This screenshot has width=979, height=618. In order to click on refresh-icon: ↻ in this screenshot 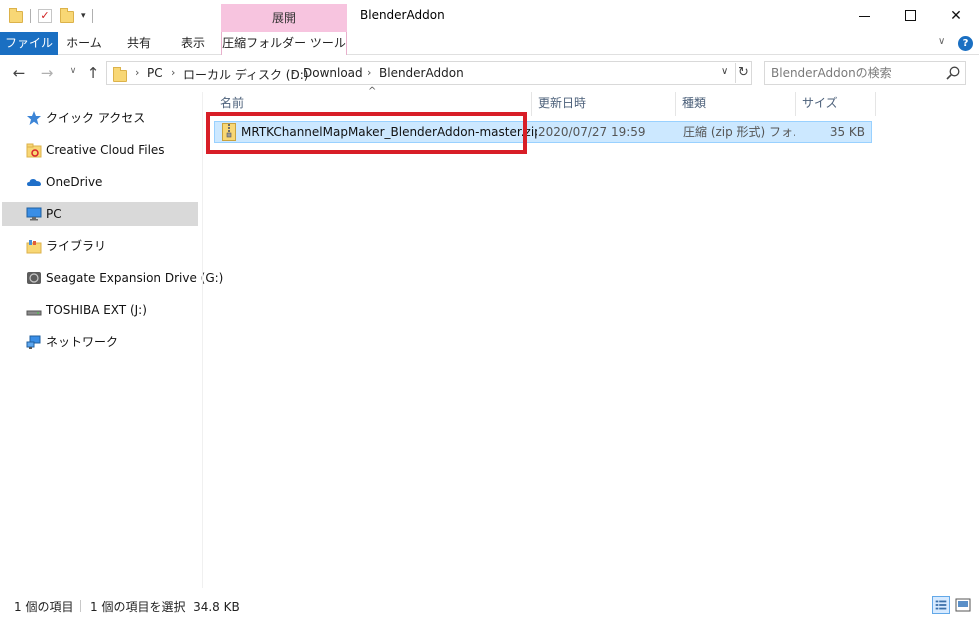, I will do `click(743, 73)`.